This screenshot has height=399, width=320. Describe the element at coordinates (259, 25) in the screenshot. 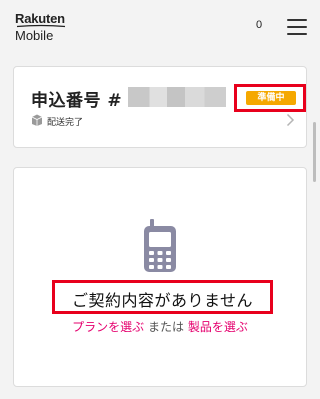

I see `cart-count-badge: 0` at that location.